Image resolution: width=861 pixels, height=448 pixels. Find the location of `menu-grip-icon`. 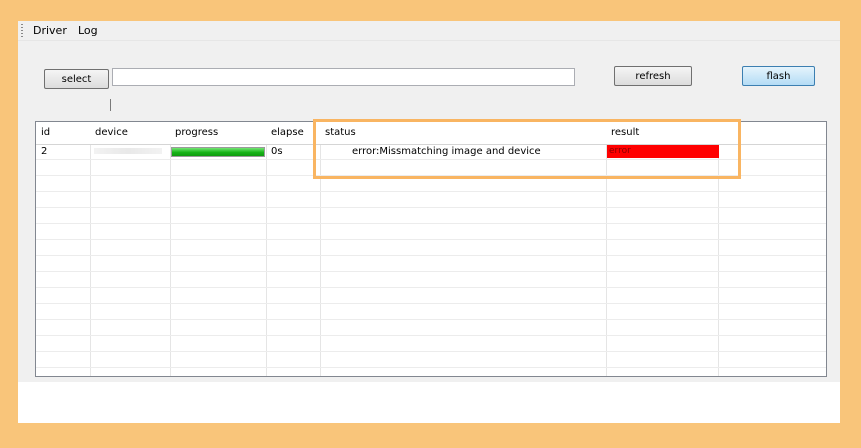

menu-grip-icon is located at coordinates (22, 30).